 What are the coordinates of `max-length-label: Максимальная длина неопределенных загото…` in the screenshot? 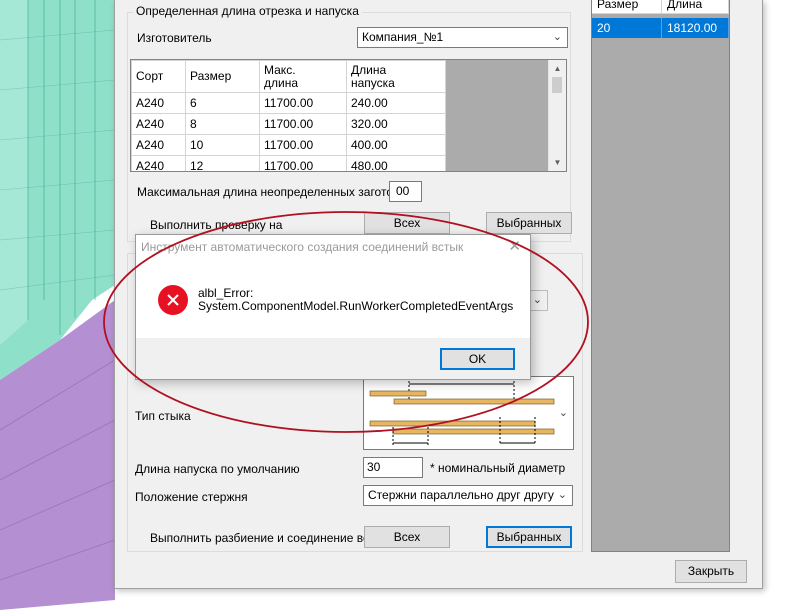 It's located at (274, 192).